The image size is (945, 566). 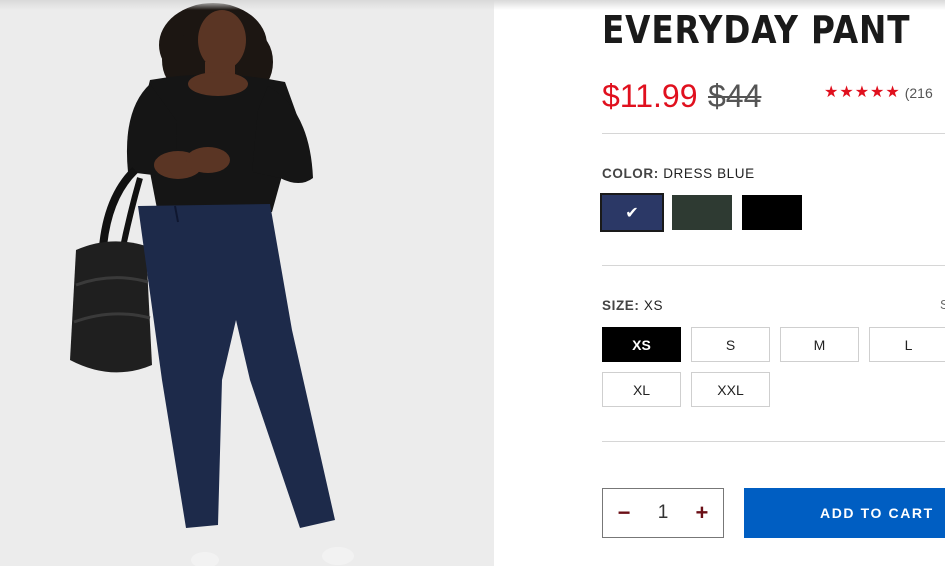 I want to click on check-icon: ✔, so click(x=632, y=213).